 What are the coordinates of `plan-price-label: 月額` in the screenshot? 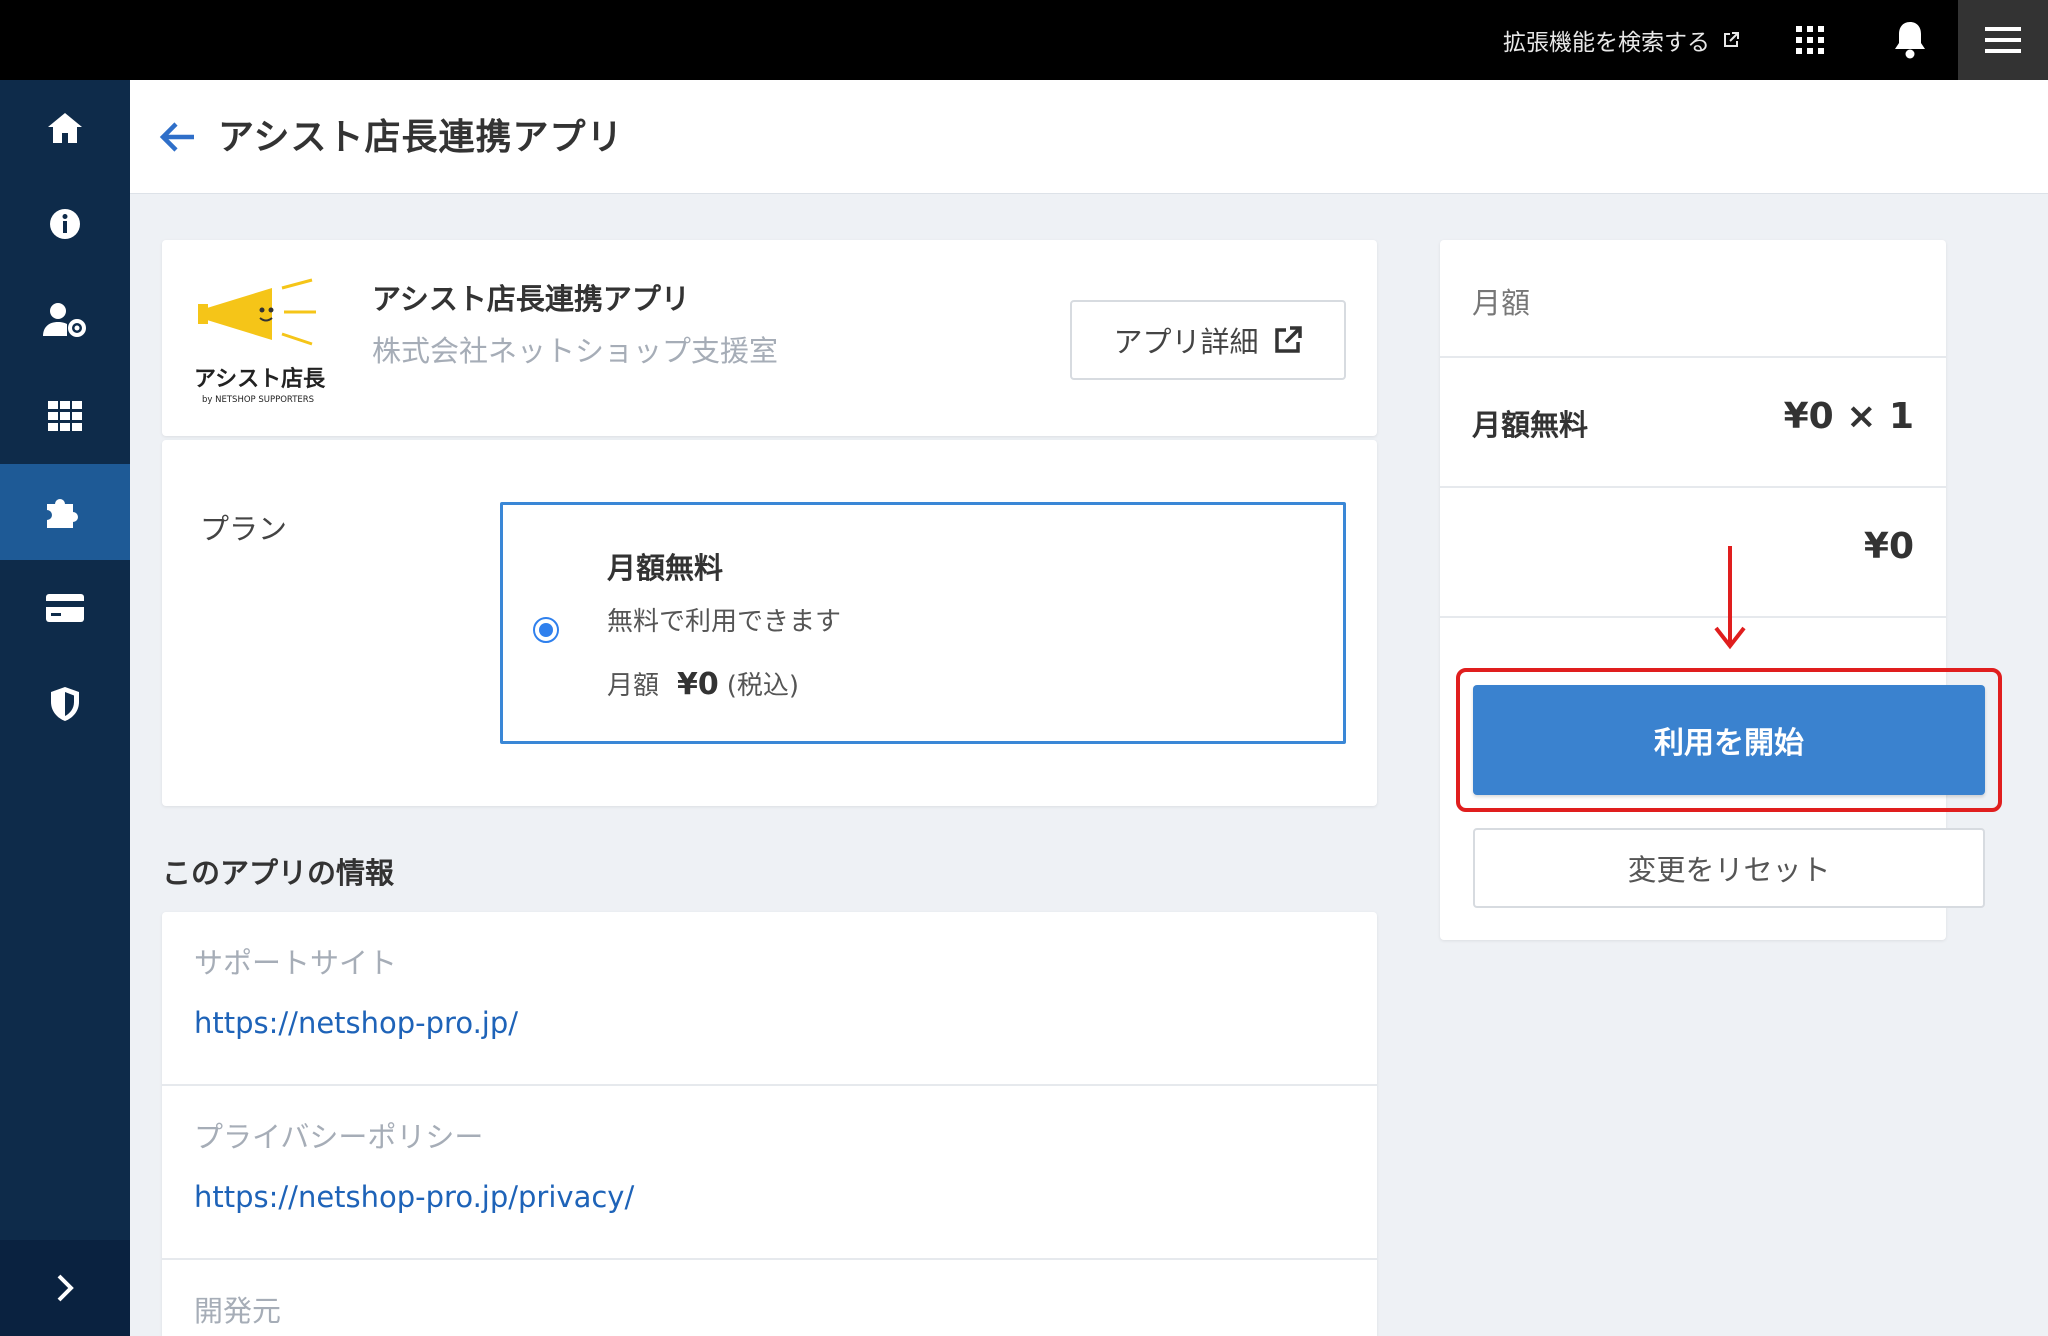 It's located at (633, 686).